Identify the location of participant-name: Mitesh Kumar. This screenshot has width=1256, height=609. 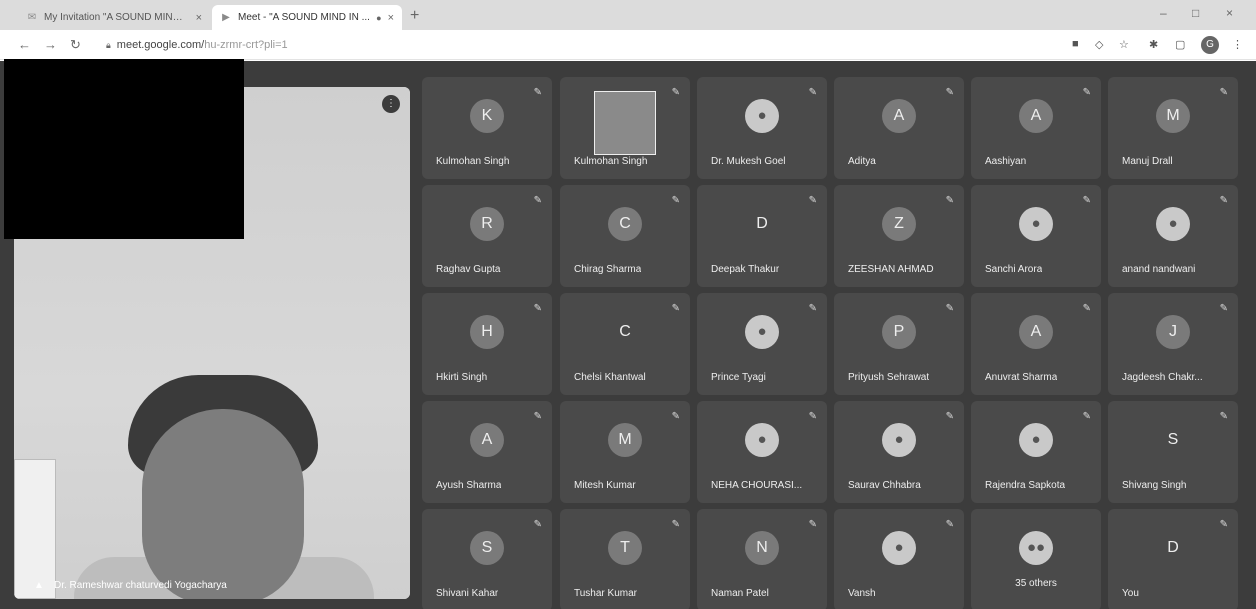
(605, 485).